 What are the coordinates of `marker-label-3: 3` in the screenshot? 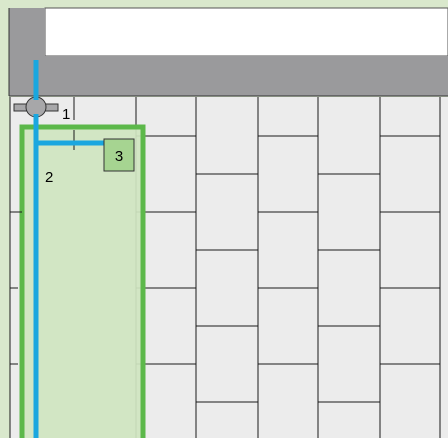 It's located at (119, 156).